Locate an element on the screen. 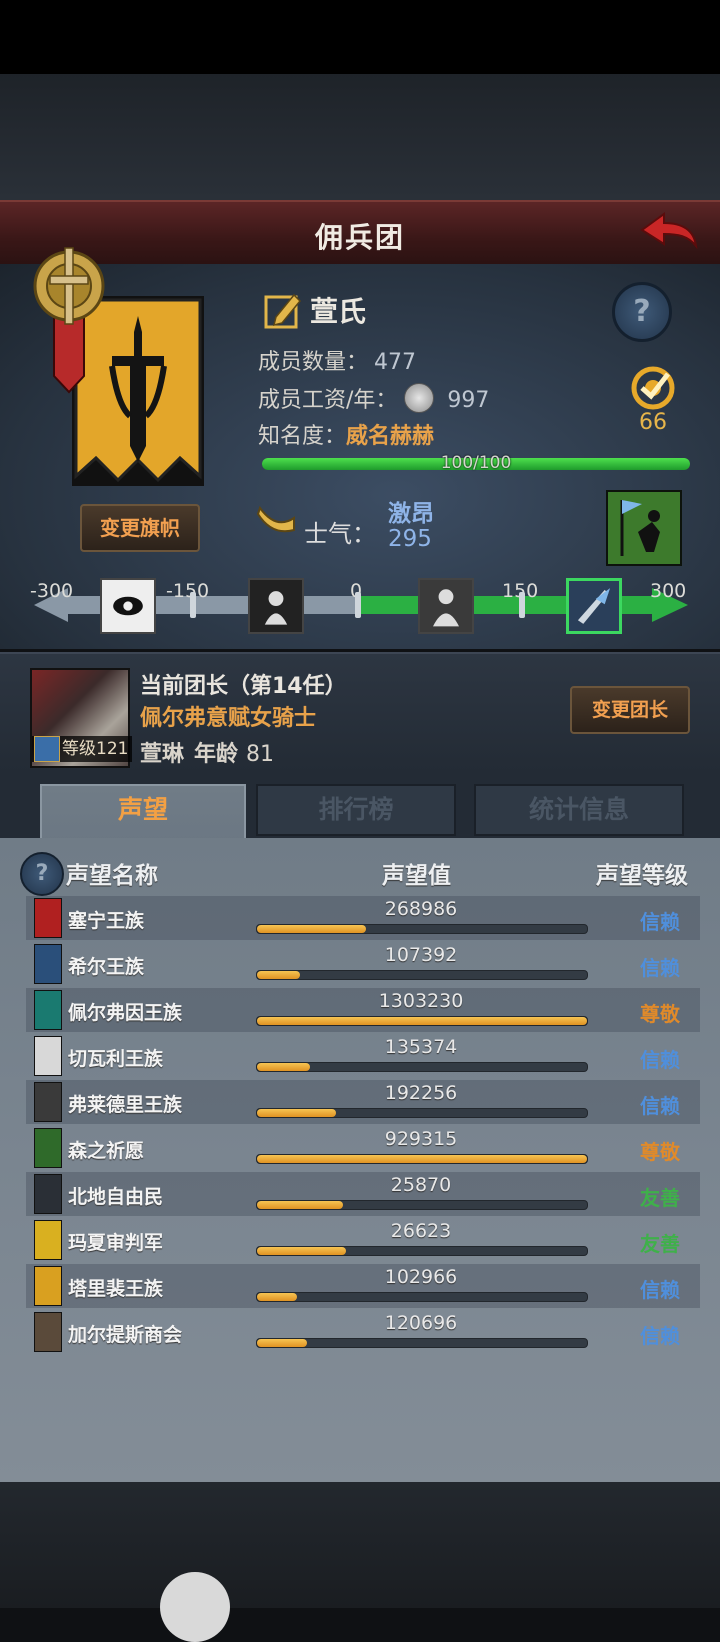 The height and width of the screenshot is (1642, 720). bottom-area is located at coordinates (360, 1545).